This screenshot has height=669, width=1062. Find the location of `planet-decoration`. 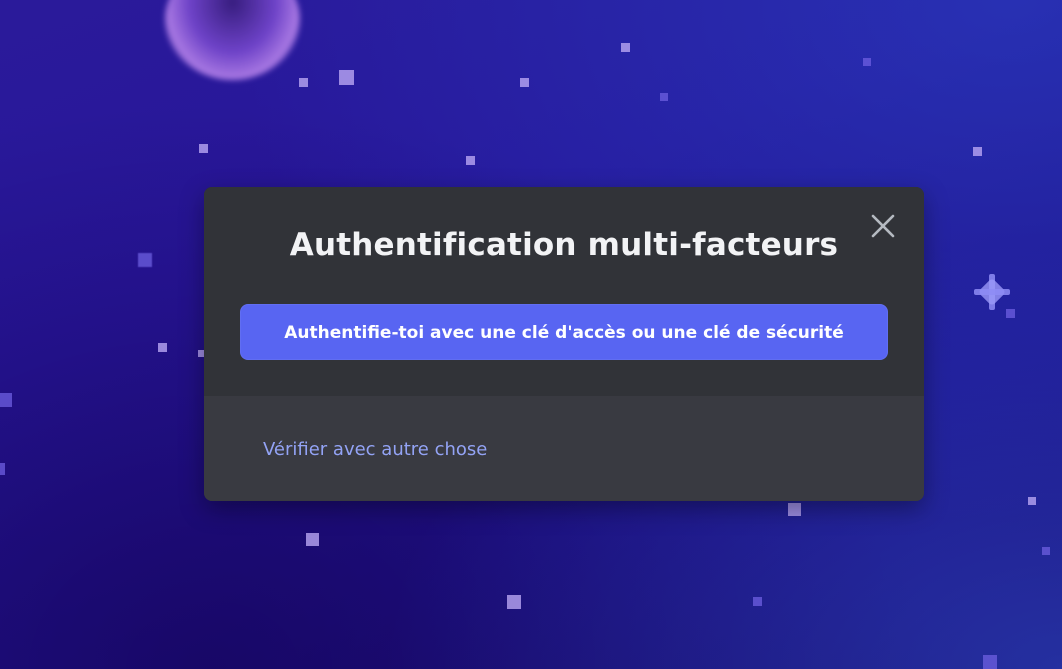

planet-decoration is located at coordinates (232, 40).